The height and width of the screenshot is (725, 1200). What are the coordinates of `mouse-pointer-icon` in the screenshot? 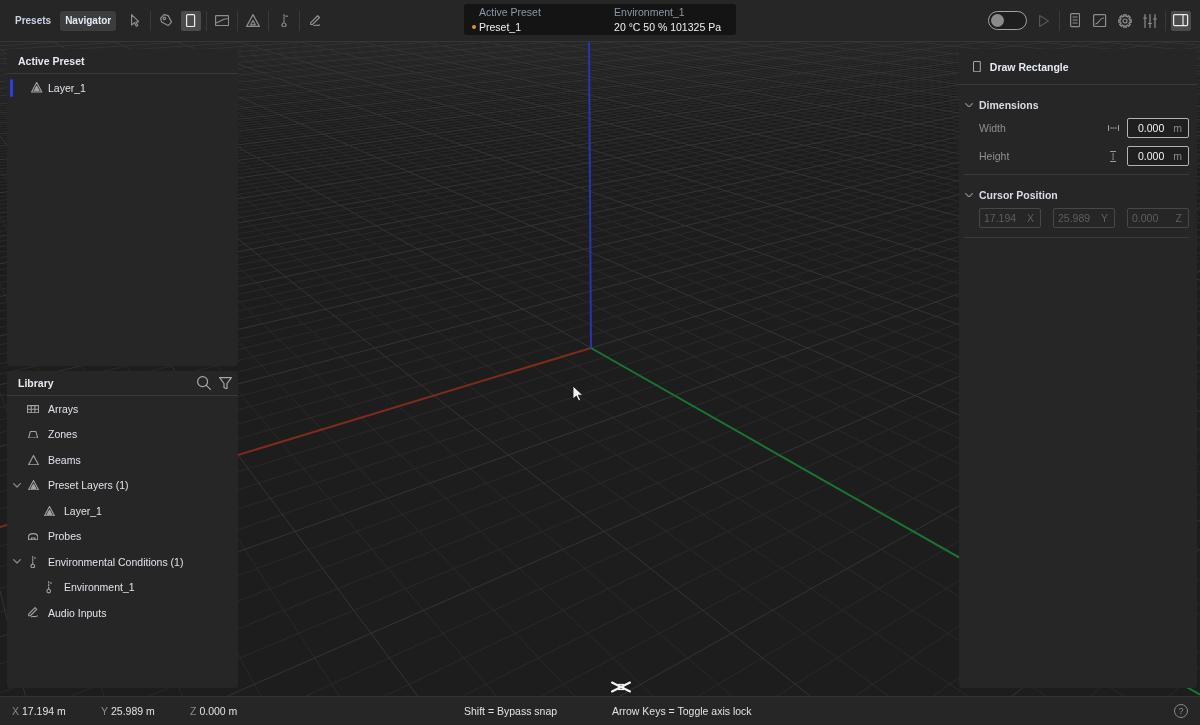 It's located at (578, 393).